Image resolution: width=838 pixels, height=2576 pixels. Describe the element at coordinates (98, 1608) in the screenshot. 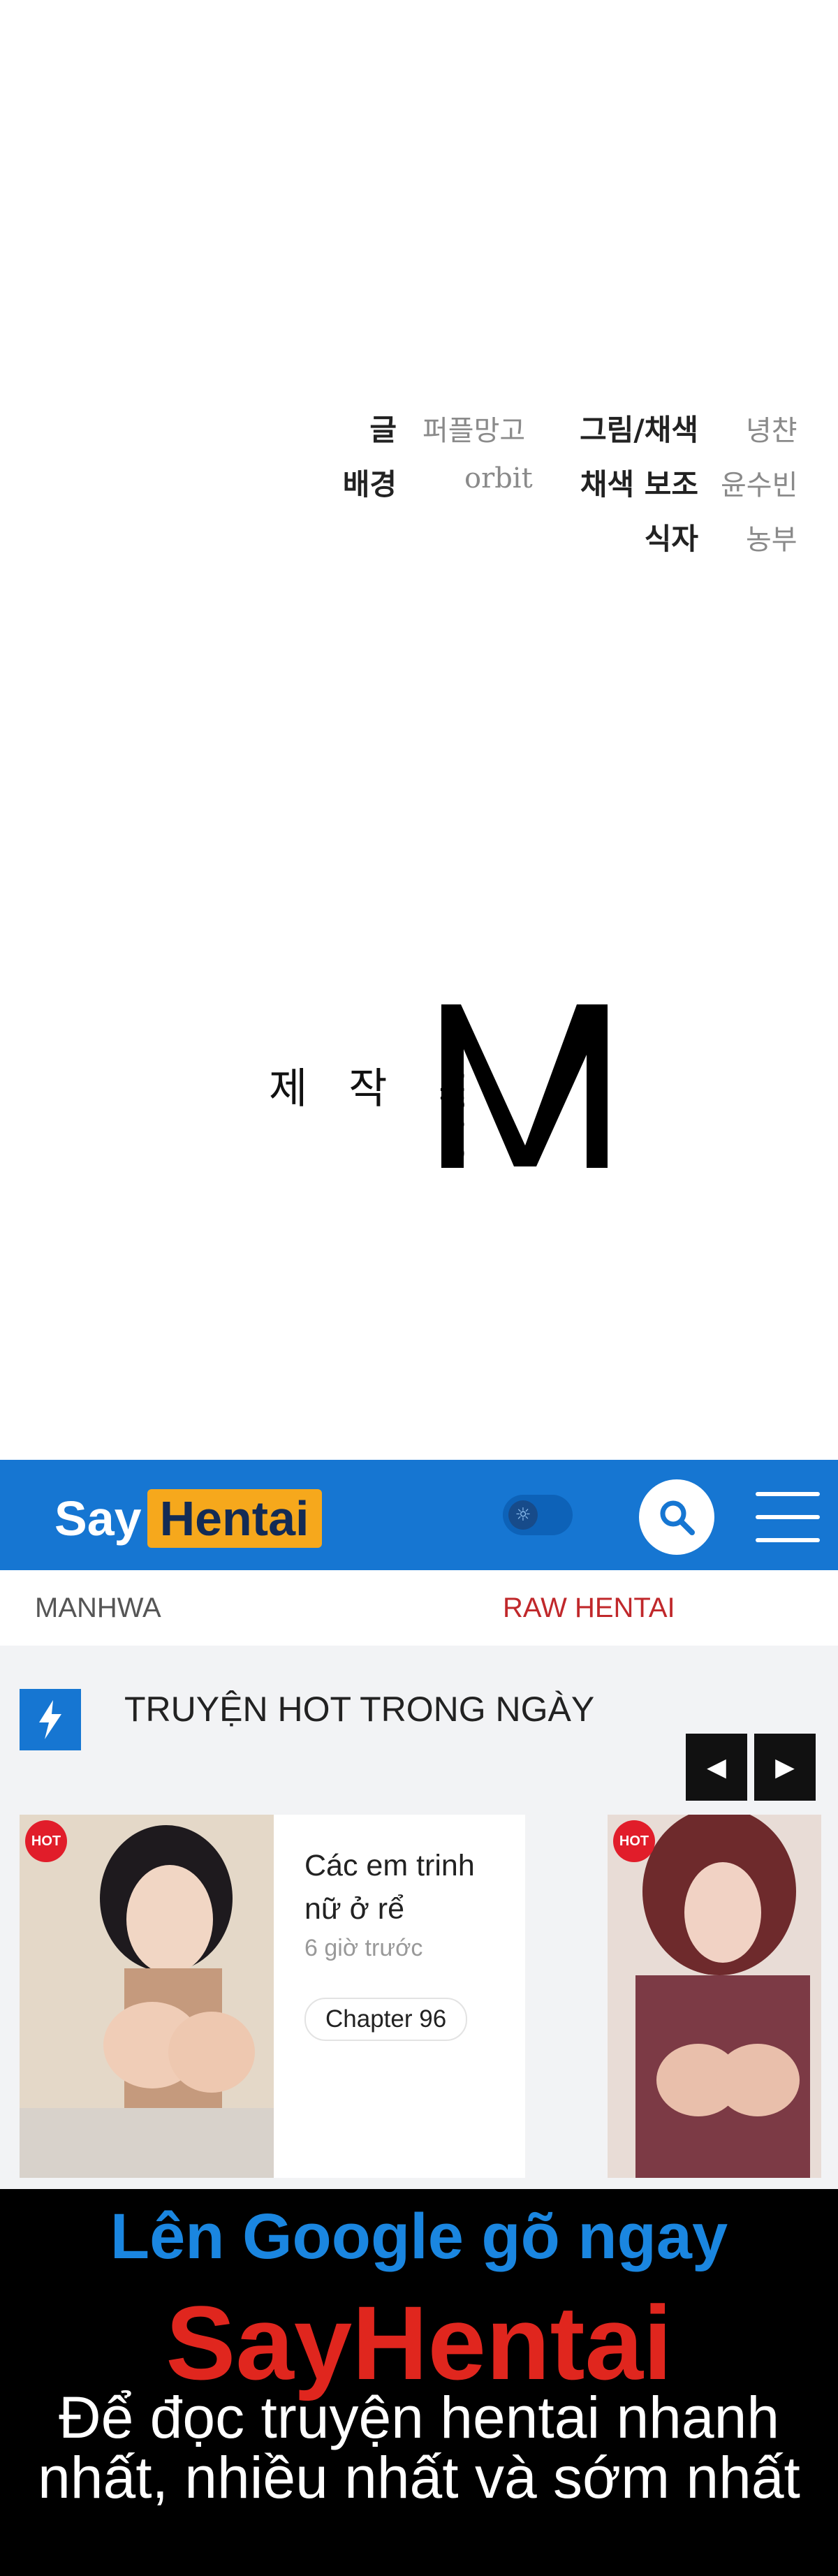

I see `nav-manhwa: MANHWA` at that location.